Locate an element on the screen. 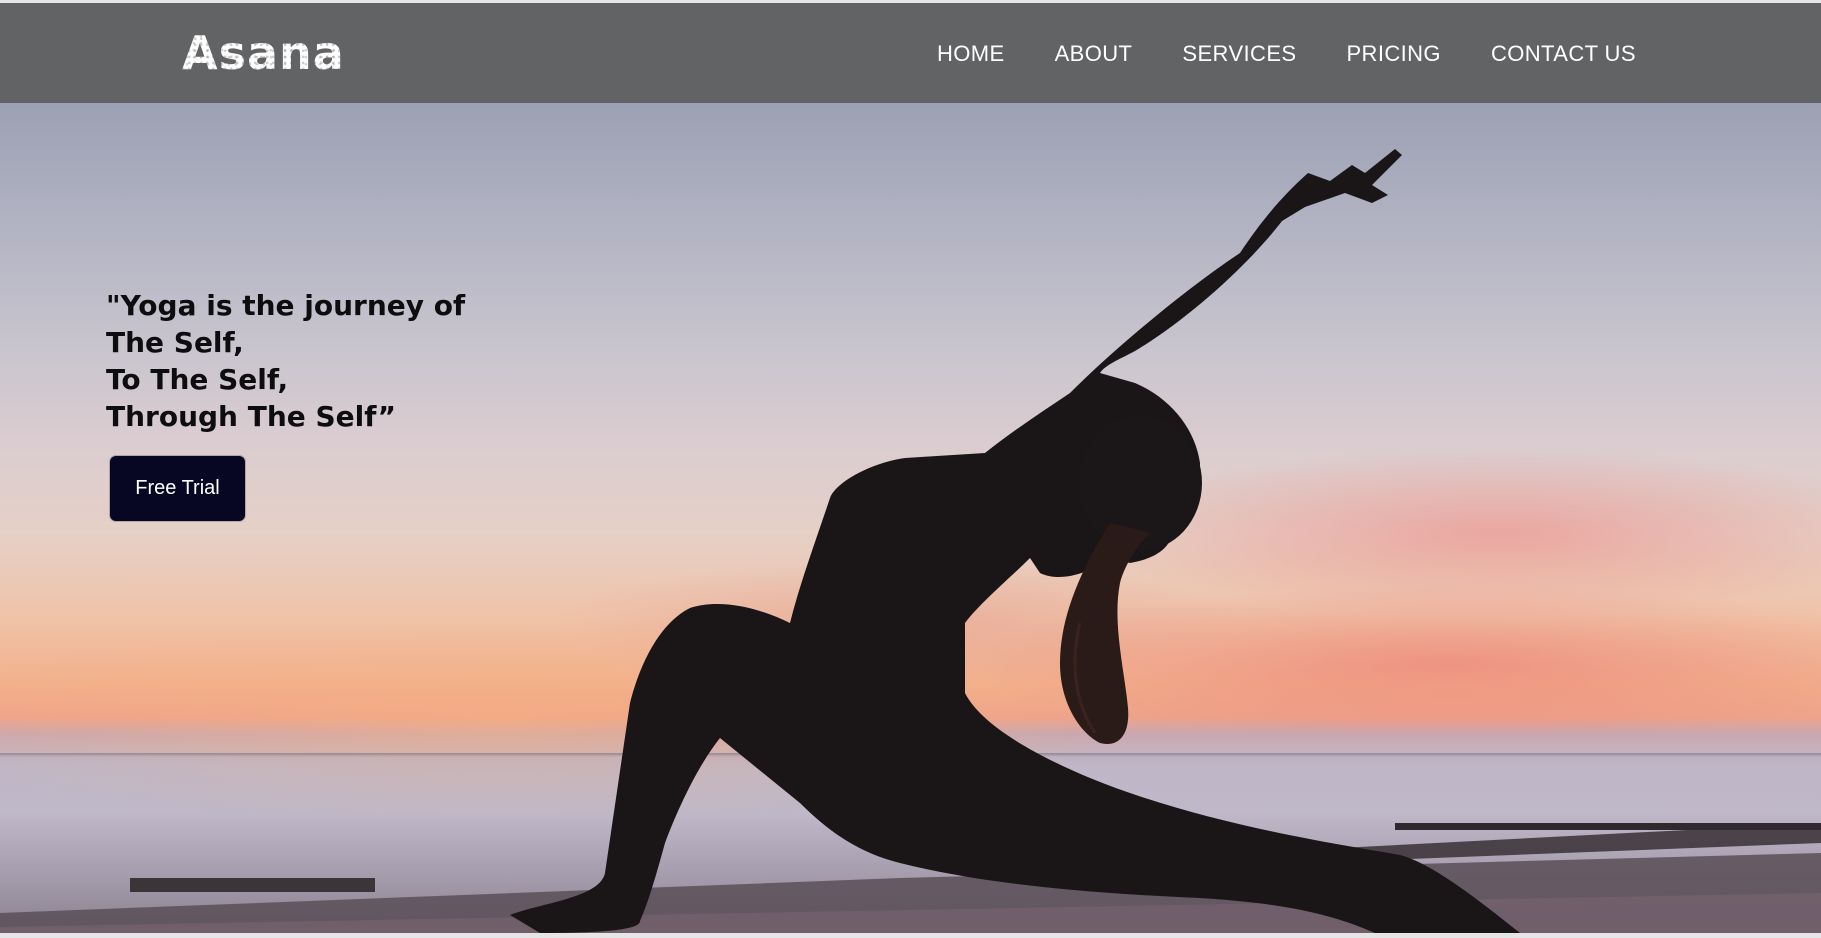 Image resolution: width=1821 pixels, height=938 pixels. nav-about: ABOUT is located at coordinates (1094, 54).